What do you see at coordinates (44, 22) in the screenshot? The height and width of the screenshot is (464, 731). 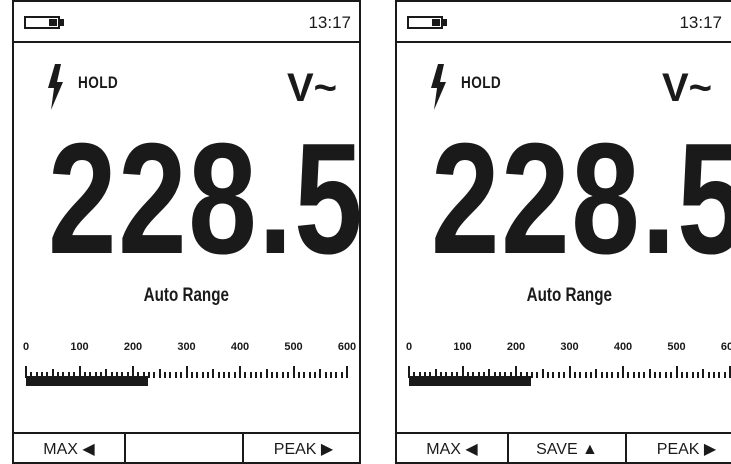 I see `battery-icon` at bounding box center [44, 22].